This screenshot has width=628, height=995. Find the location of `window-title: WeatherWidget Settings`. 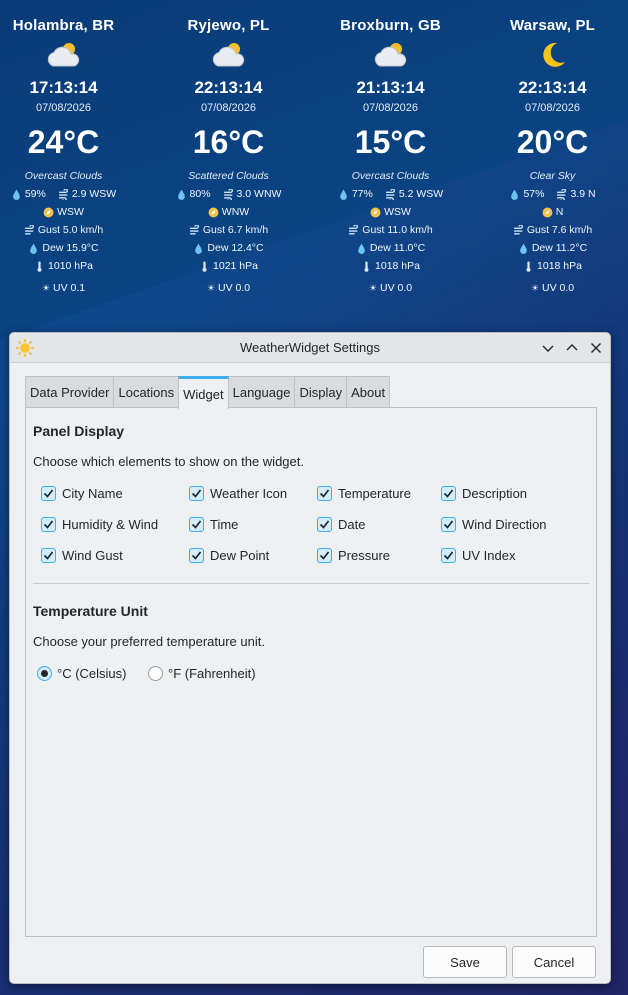

window-title: WeatherWidget Settings is located at coordinates (310, 347).